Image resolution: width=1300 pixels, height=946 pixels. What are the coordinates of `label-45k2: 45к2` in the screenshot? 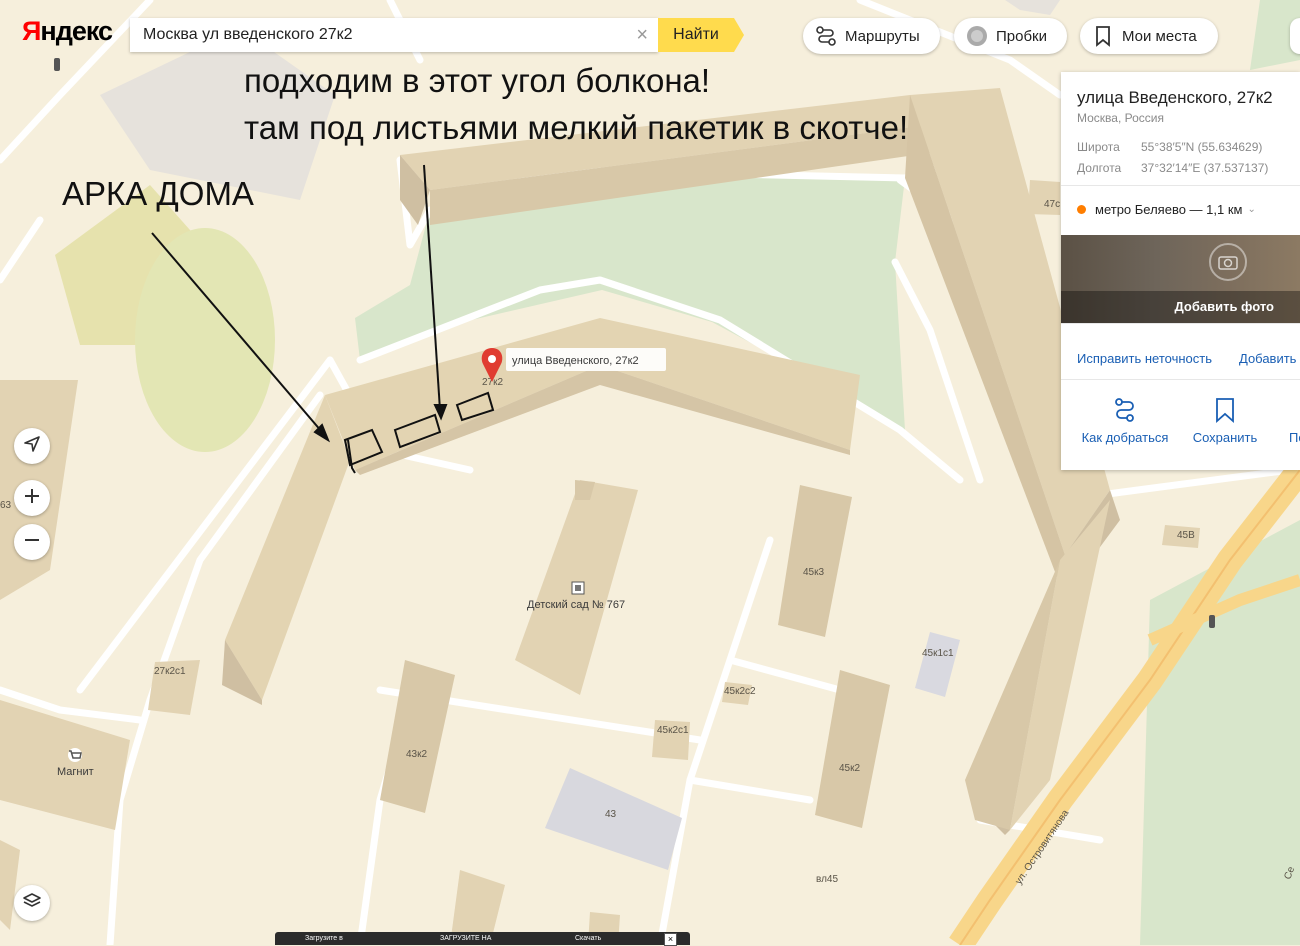 It's located at (849, 768).